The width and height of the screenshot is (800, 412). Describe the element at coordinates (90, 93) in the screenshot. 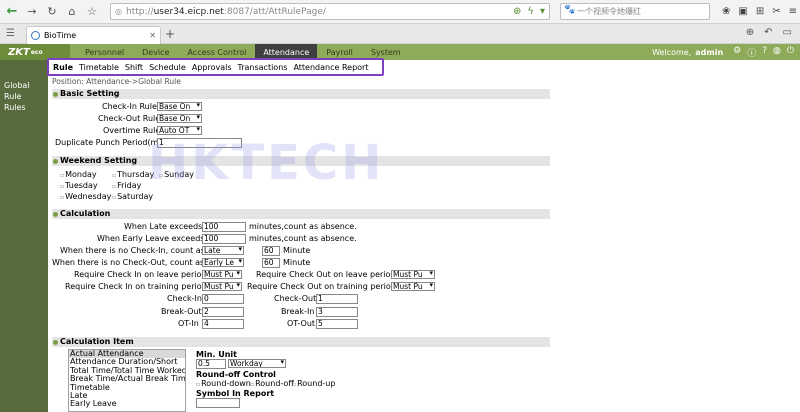

I see `section-title: Basic Setting` at that location.